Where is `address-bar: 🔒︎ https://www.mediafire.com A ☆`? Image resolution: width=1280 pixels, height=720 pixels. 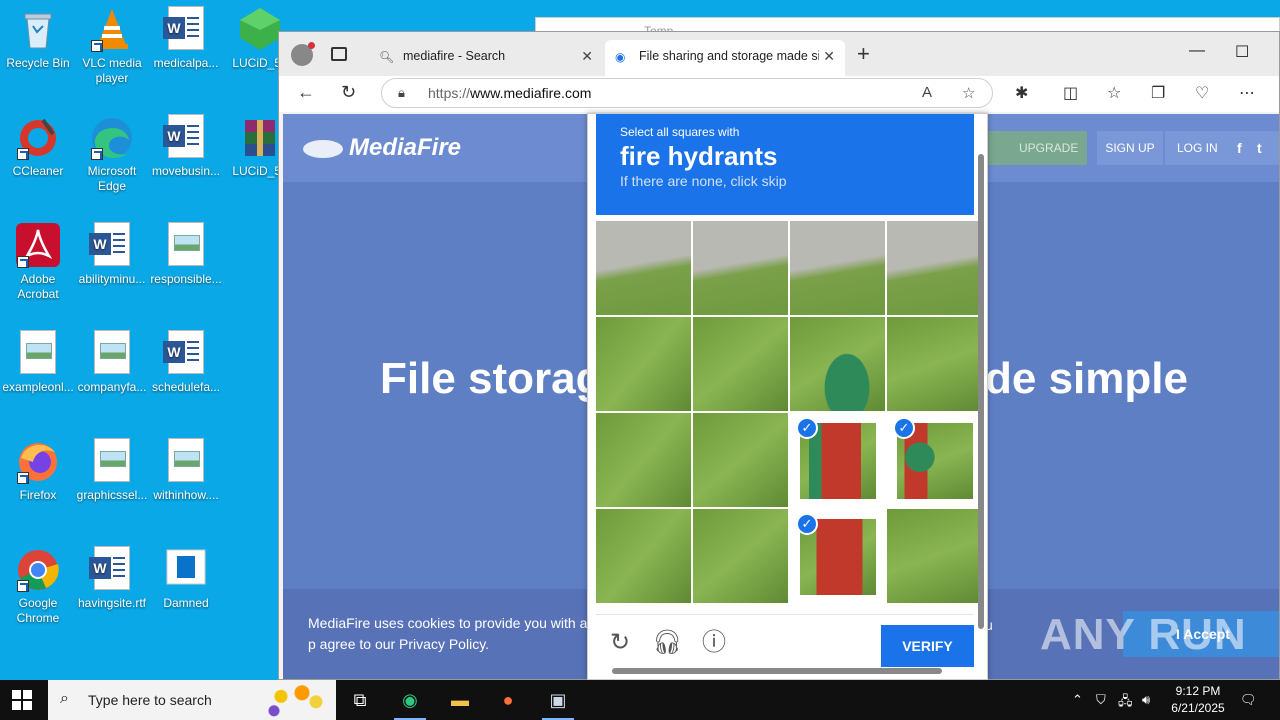
address-bar: 🔒︎ https://www.mediafire.com A ☆ is located at coordinates (687, 93).